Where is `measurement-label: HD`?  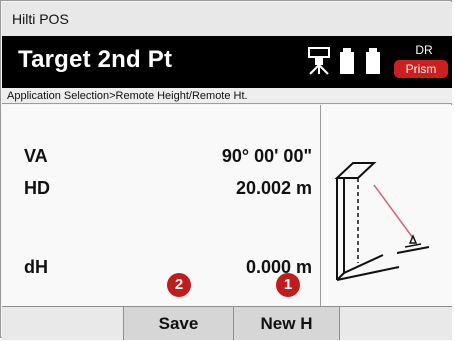 measurement-label: HD is located at coordinates (37, 188).